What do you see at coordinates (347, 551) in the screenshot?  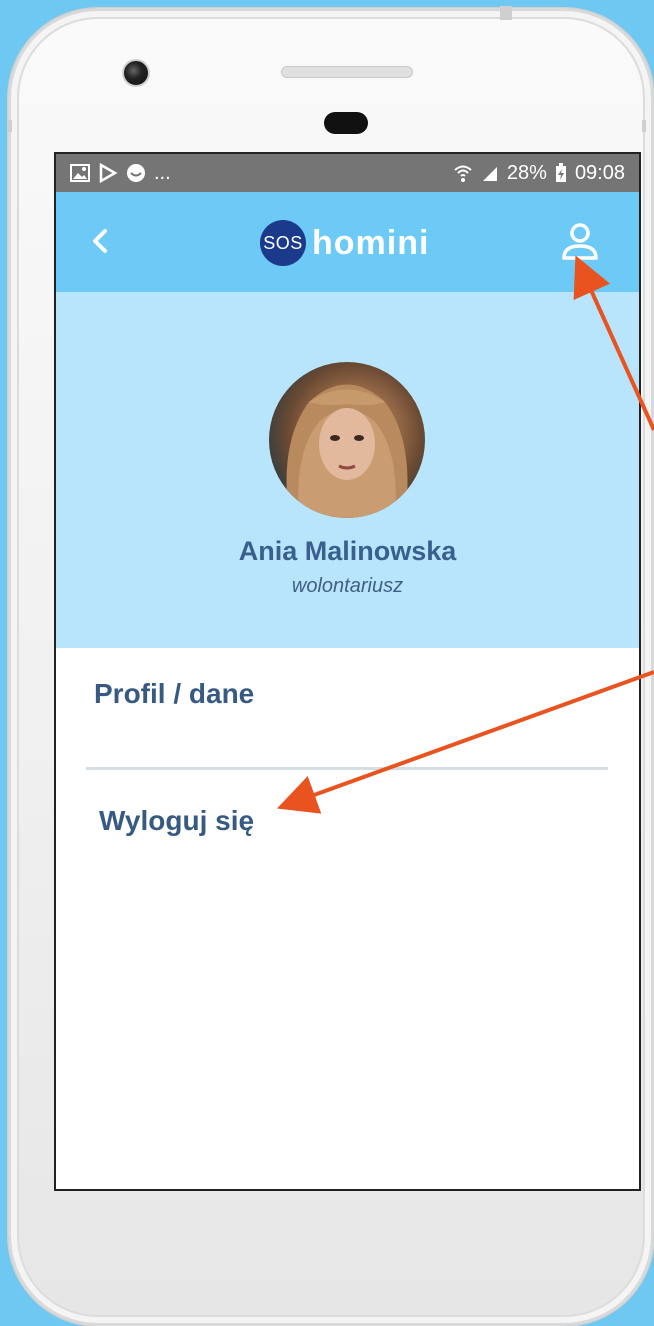 I see `user-name: Ania Malinowska` at bounding box center [347, 551].